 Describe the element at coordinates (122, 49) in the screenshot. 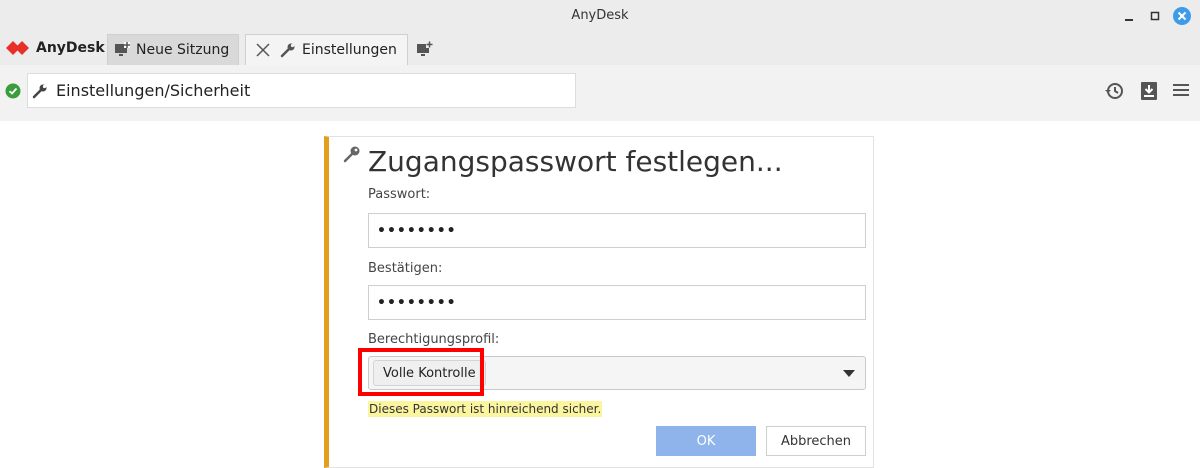

I see `monitor-icon` at that location.